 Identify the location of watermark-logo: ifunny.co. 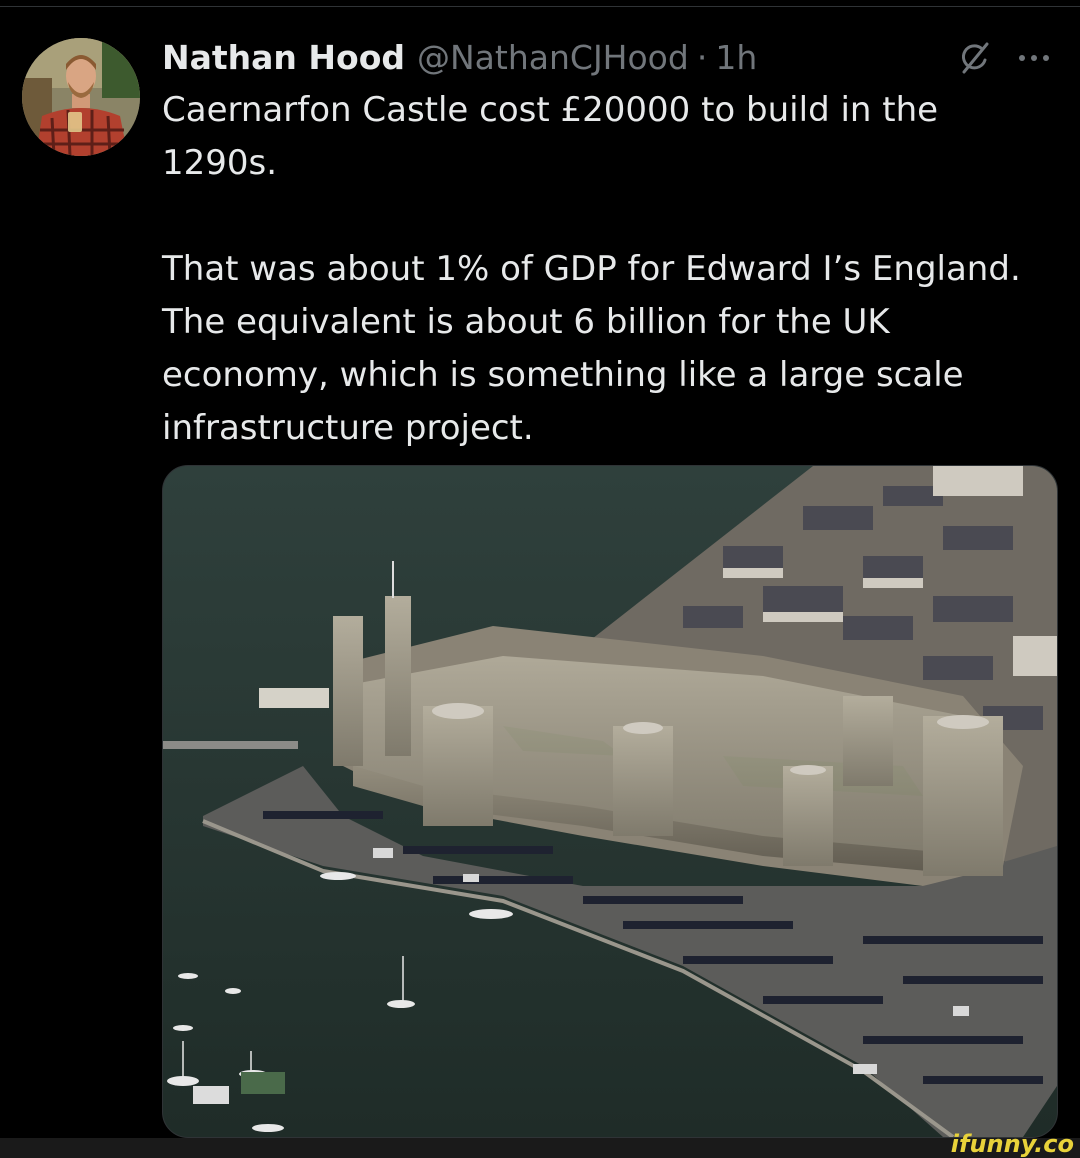
(1012, 1144).